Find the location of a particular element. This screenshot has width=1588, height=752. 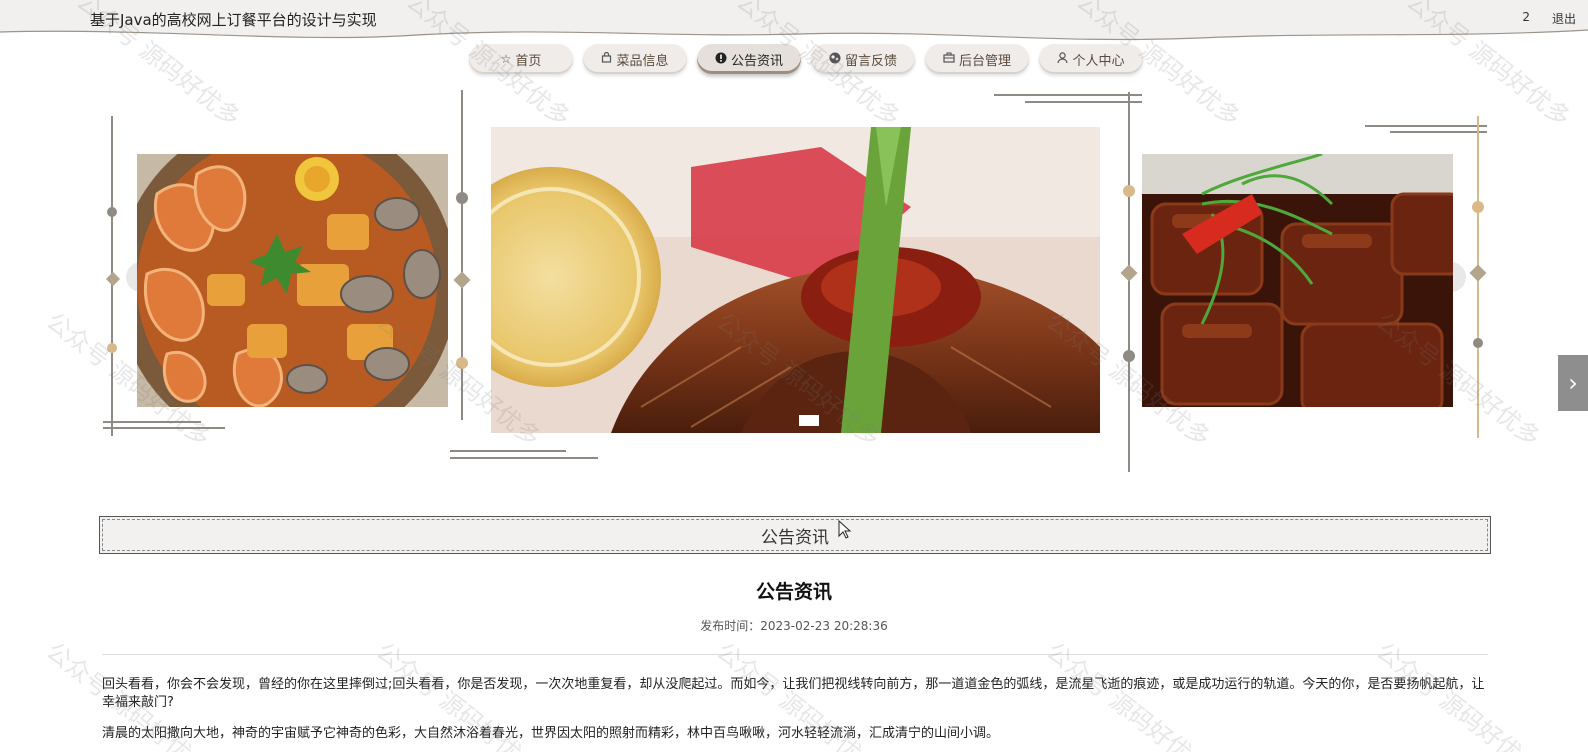

braised-pork-image is located at coordinates (1297, 280).